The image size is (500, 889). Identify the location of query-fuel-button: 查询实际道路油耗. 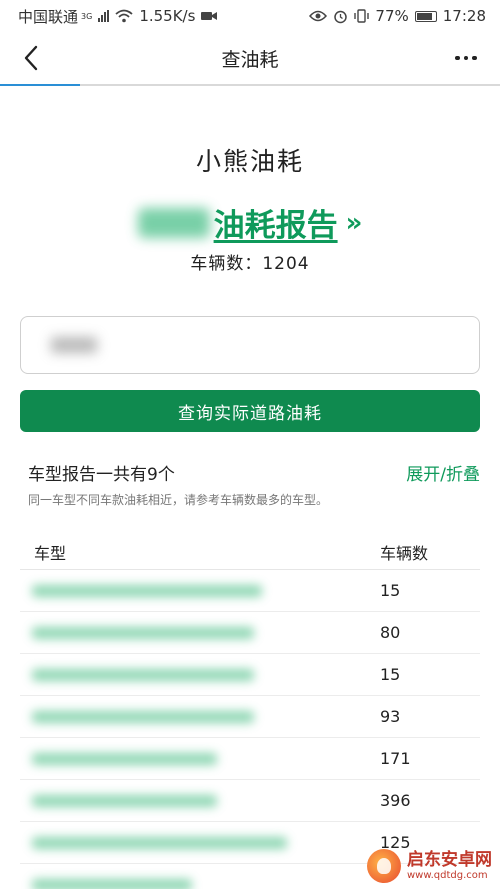
(250, 411).